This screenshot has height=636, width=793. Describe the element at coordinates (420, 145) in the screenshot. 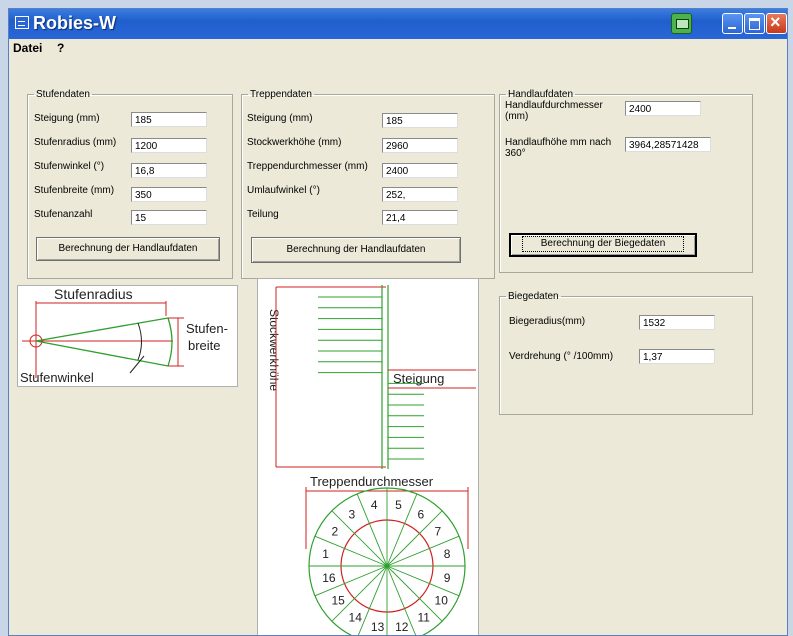

I see `stockwerkhoehe-field: 2960` at that location.